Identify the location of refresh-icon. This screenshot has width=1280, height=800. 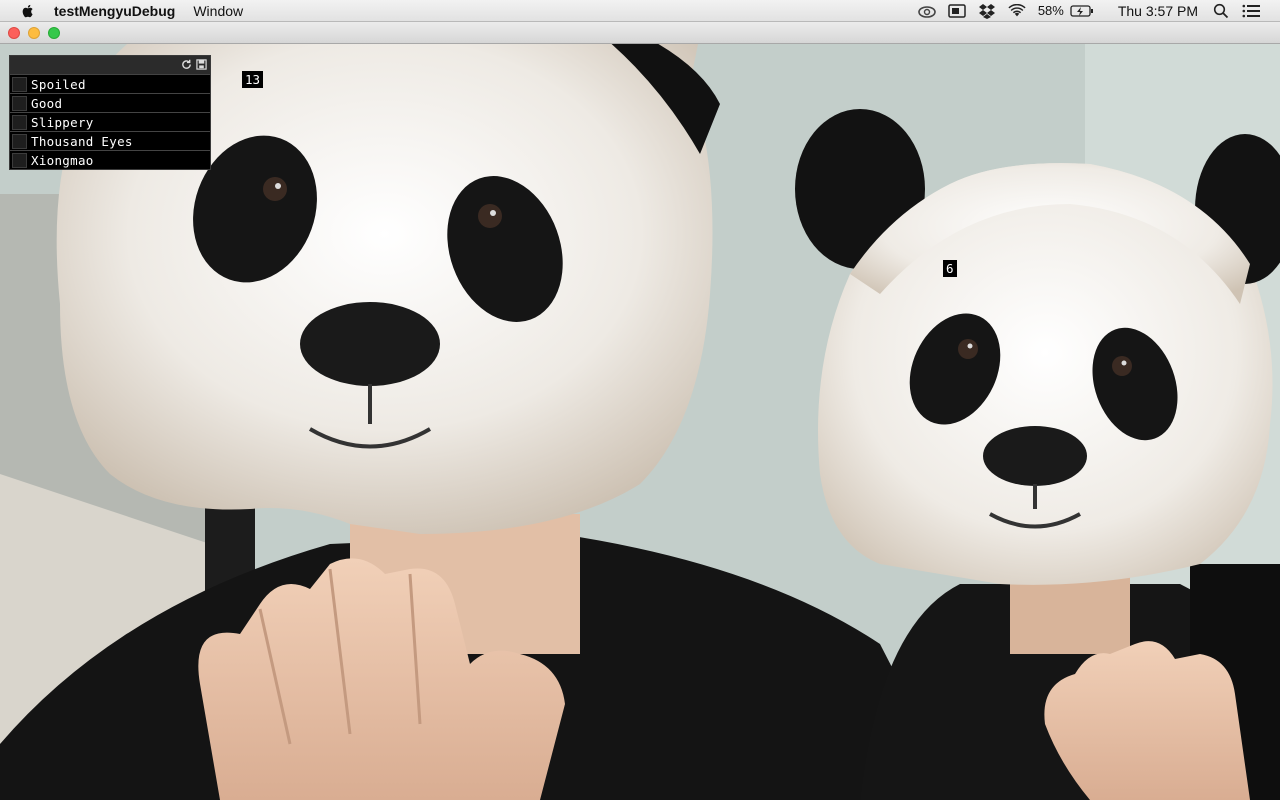
(186, 64).